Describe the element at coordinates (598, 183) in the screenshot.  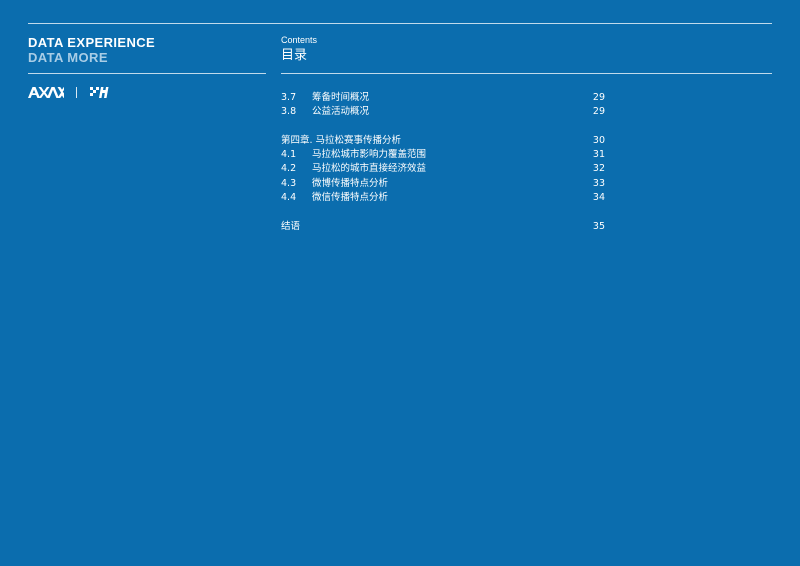
I see `toc-entry-page: 33` at that location.